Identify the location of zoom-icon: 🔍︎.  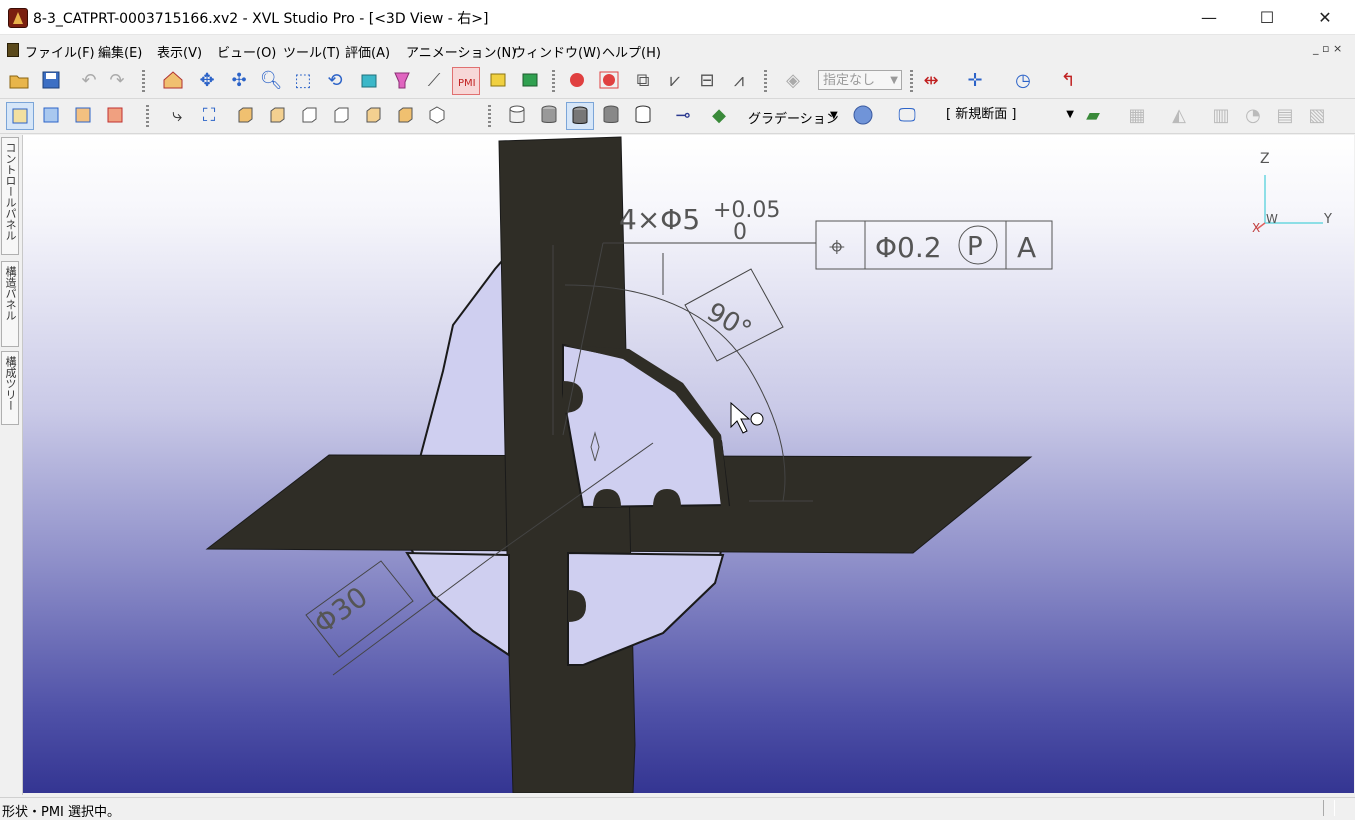
(271, 80).